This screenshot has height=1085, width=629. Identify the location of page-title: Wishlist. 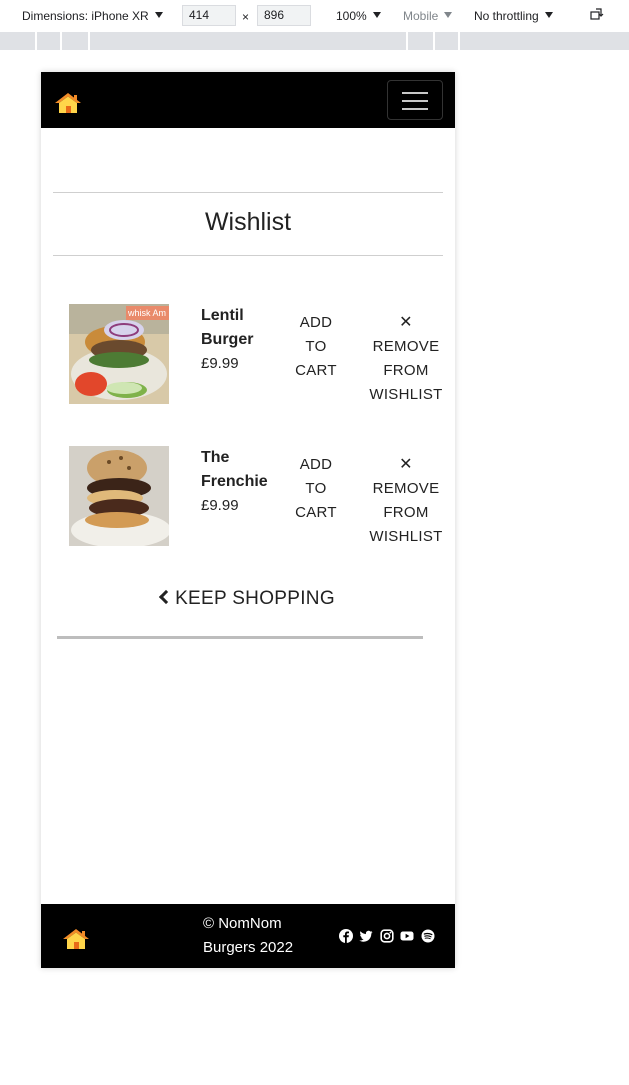
(248, 222).